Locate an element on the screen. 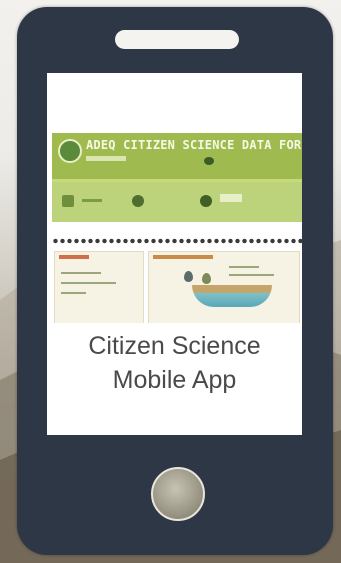  thumbnail-heading: ADEQ CITIZEN SCIENCE DATA FOR is located at coordinates (194, 145).